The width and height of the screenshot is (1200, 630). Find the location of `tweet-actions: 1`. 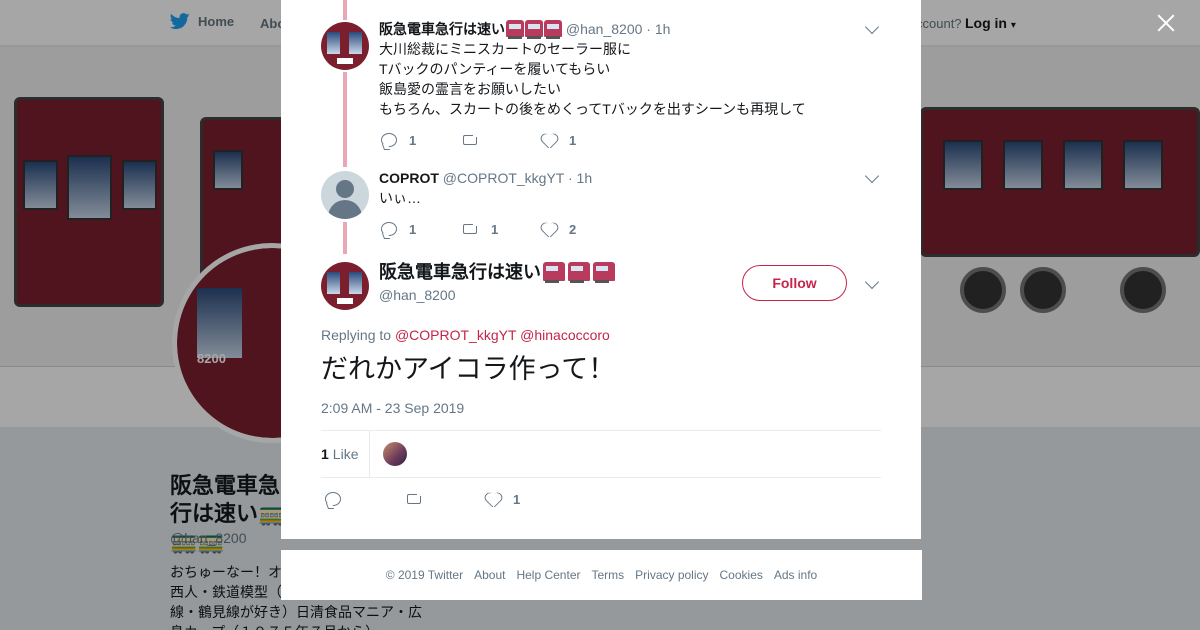

tweet-actions: 1 is located at coordinates (445, 499).